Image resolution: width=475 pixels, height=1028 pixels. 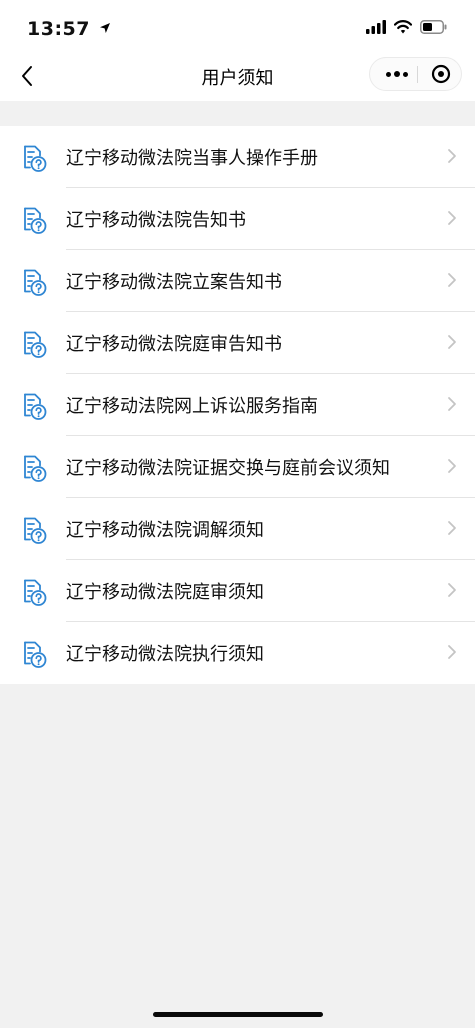 What do you see at coordinates (165, 654) in the screenshot?
I see `list-item-label: 辽宁移动微法院执行须知` at bounding box center [165, 654].